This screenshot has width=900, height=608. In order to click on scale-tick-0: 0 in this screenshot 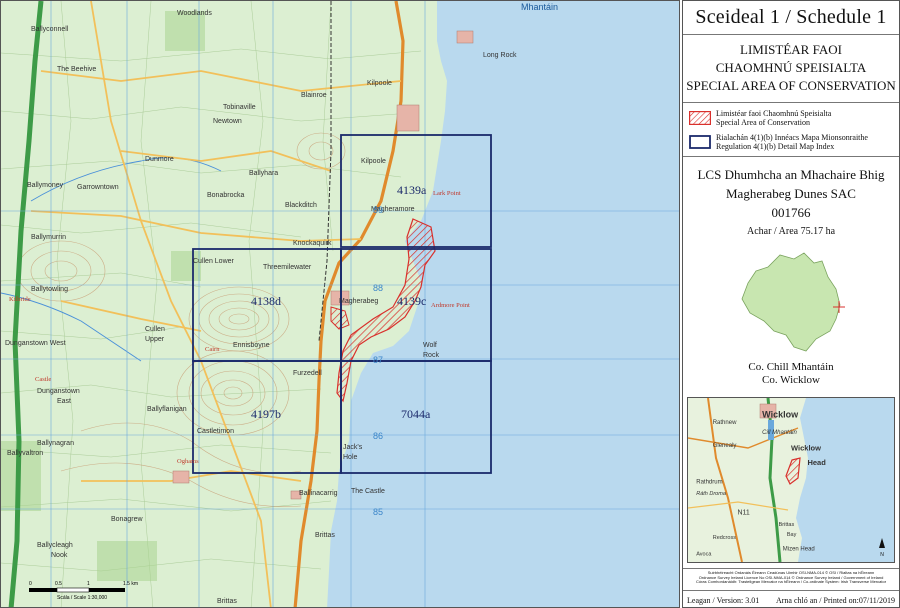, I will do `click(30, 584)`.